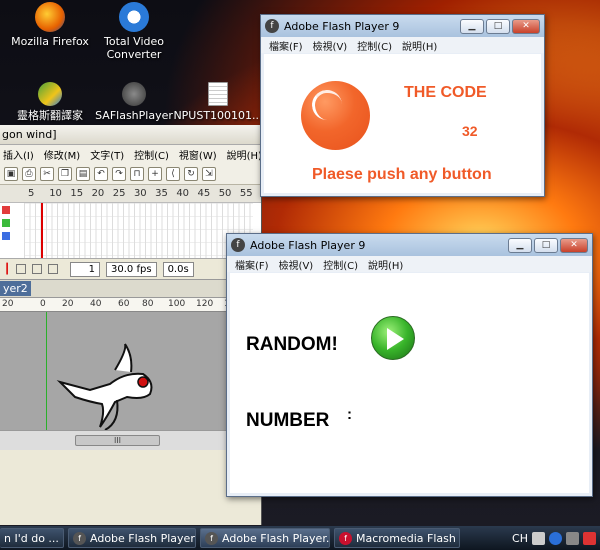 This screenshot has height=550, width=600. I want to click on system-tray: CH, so click(556, 538).